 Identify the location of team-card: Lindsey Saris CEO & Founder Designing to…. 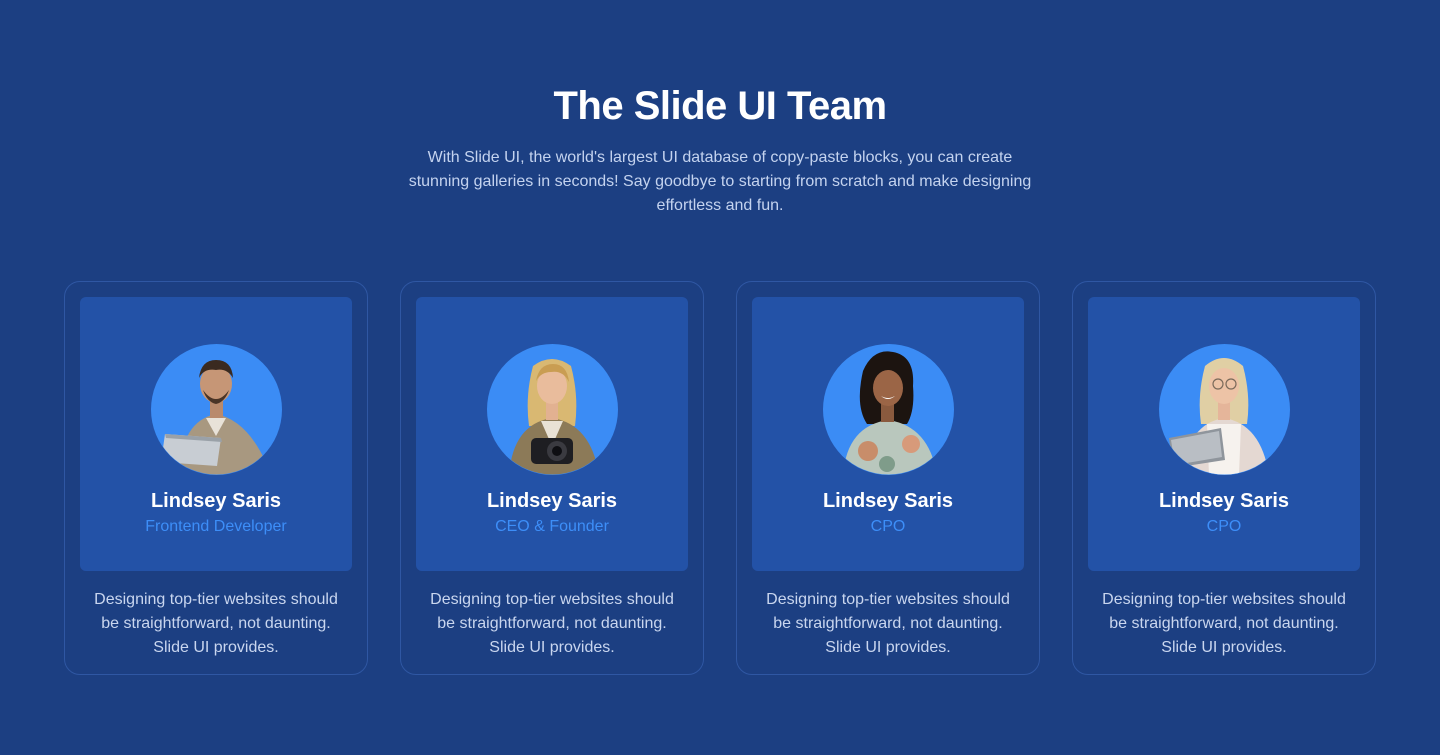
(552, 478).